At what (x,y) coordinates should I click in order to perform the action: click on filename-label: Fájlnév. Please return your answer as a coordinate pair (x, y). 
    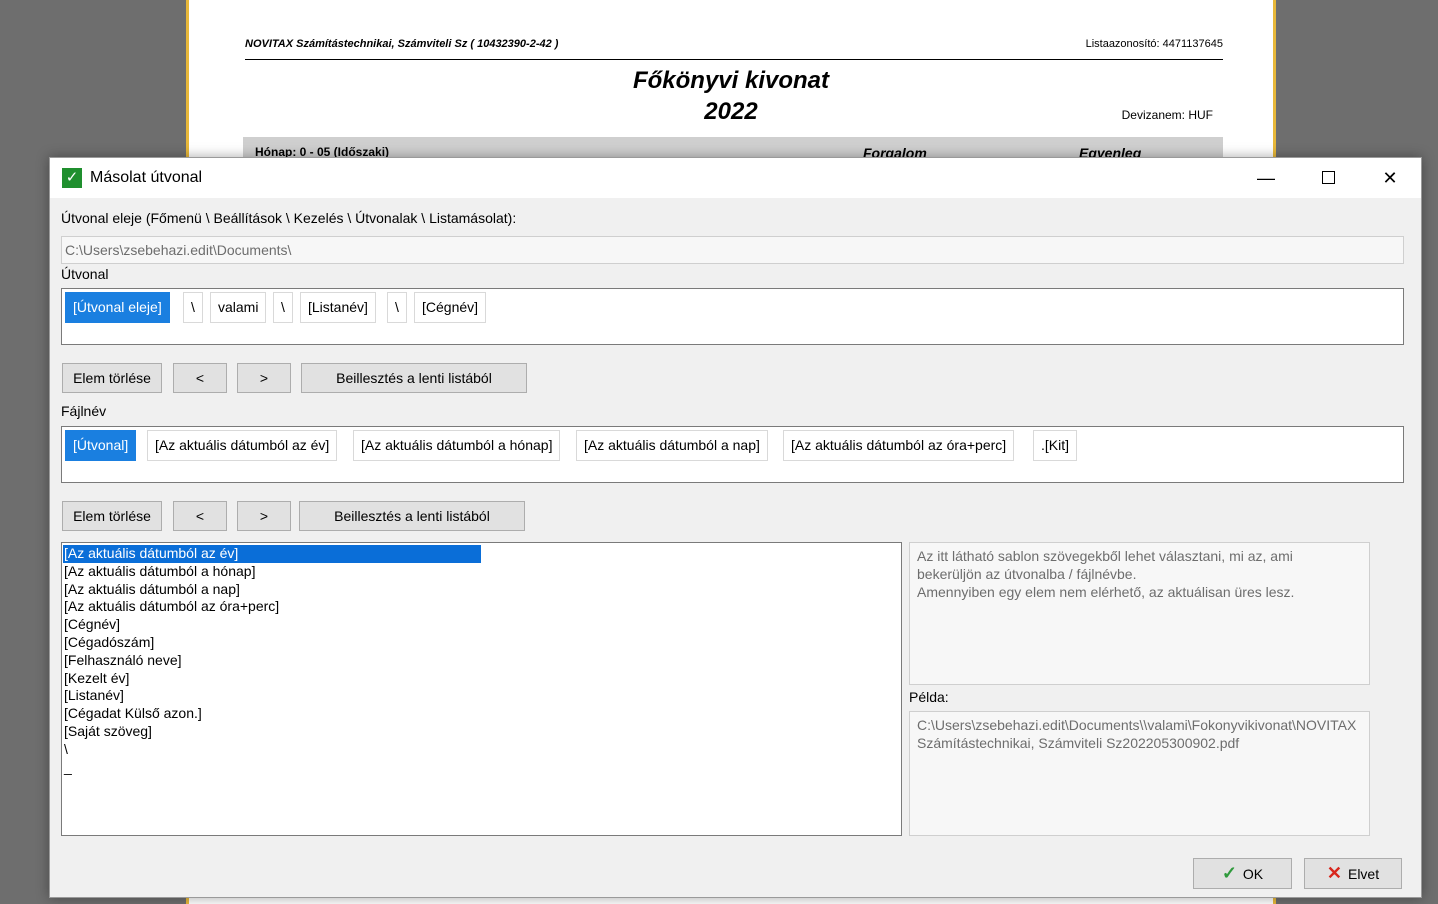
    Looking at the image, I should click on (84, 411).